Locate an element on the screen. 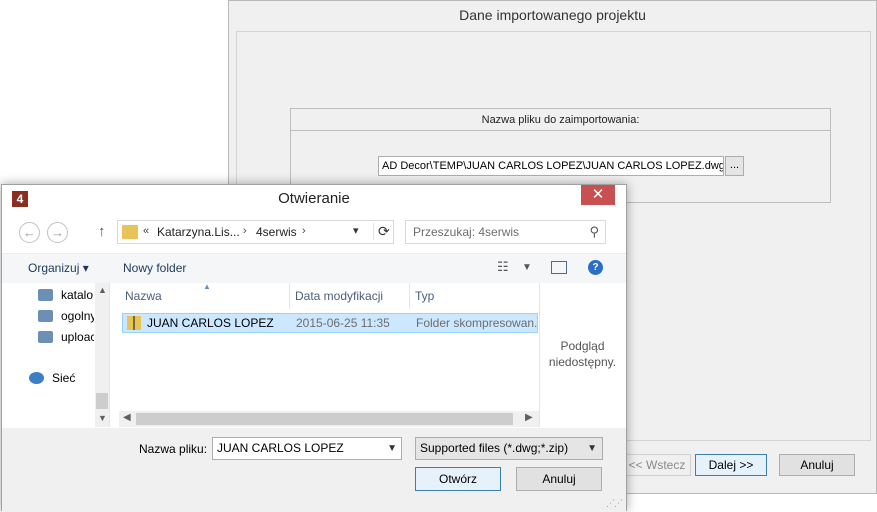 The height and width of the screenshot is (512, 877). search-placeholder: Przeszukaj: 4serwis is located at coordinates (466, 232).